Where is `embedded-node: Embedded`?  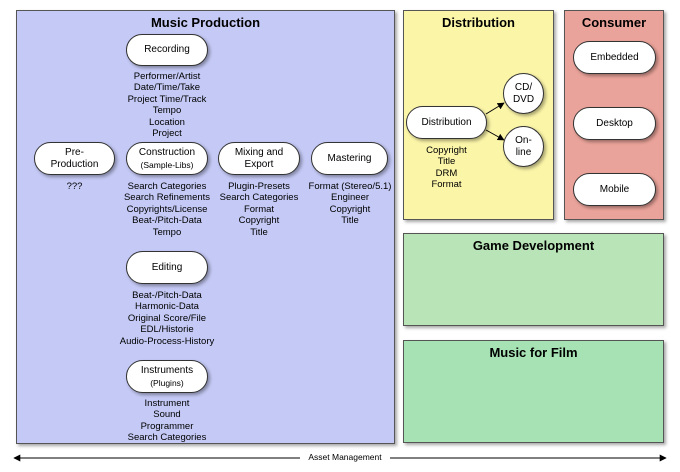 embedded-node: Embedded is located at coordinates (614, 57).